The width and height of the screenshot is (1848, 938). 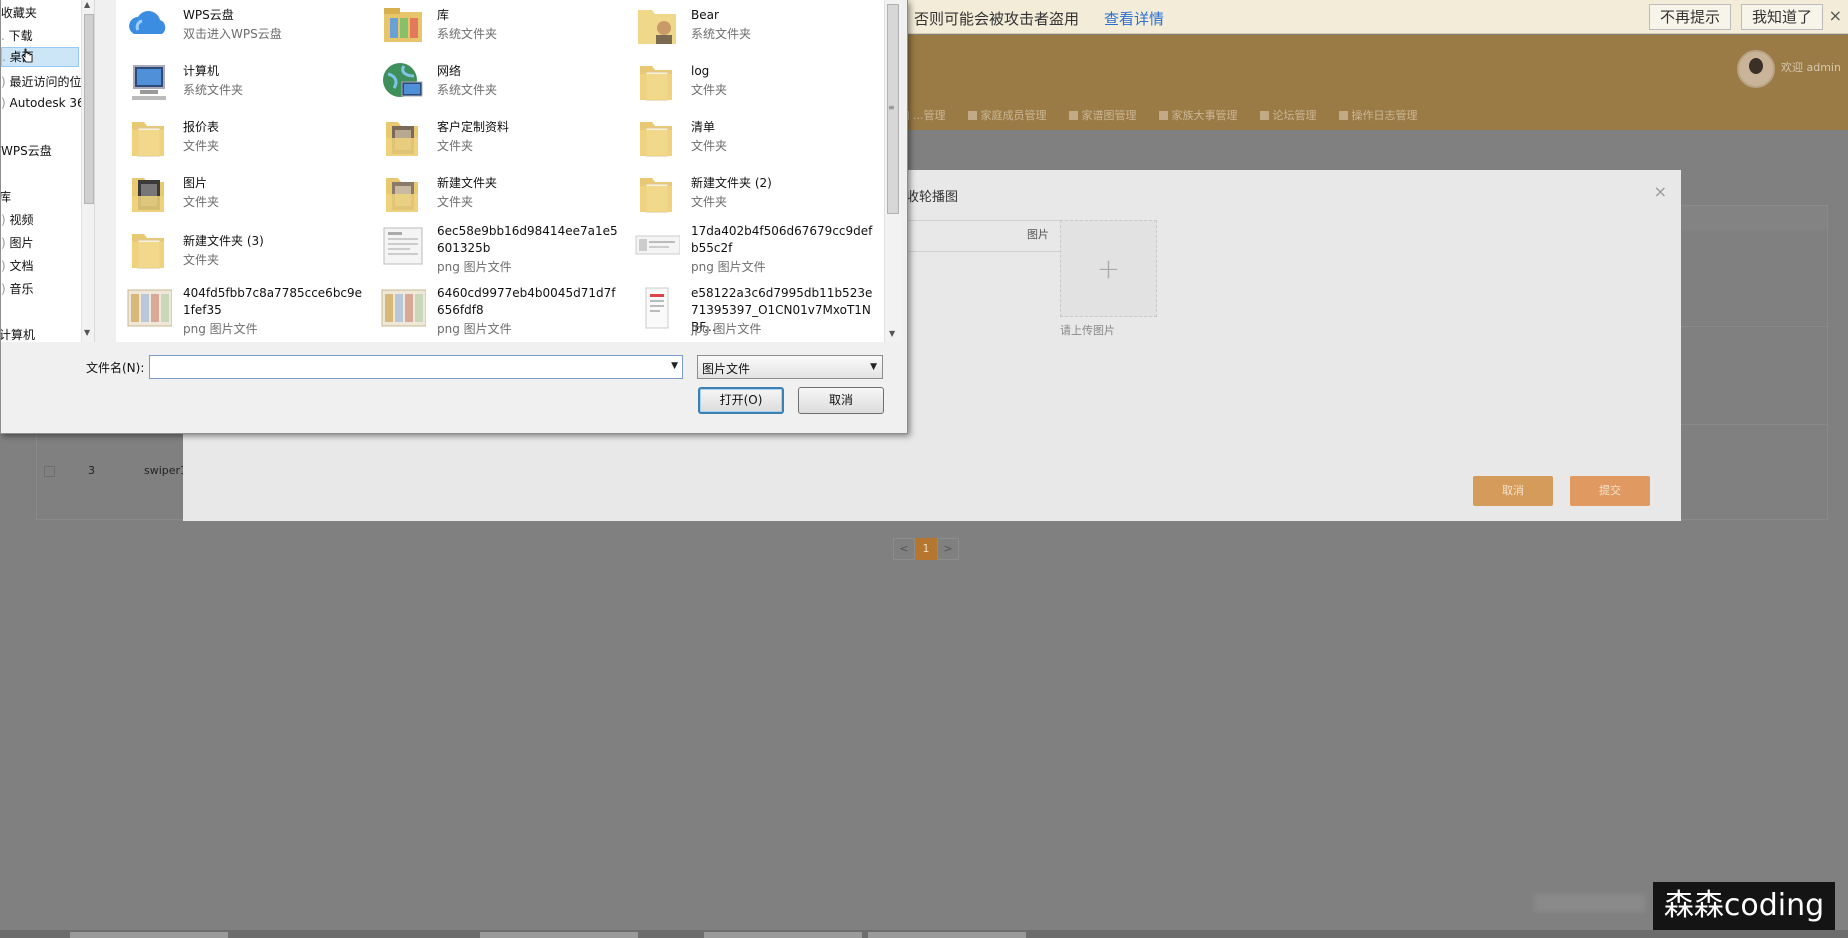 I want to click on computer-icon, so click(x=149, y=82).